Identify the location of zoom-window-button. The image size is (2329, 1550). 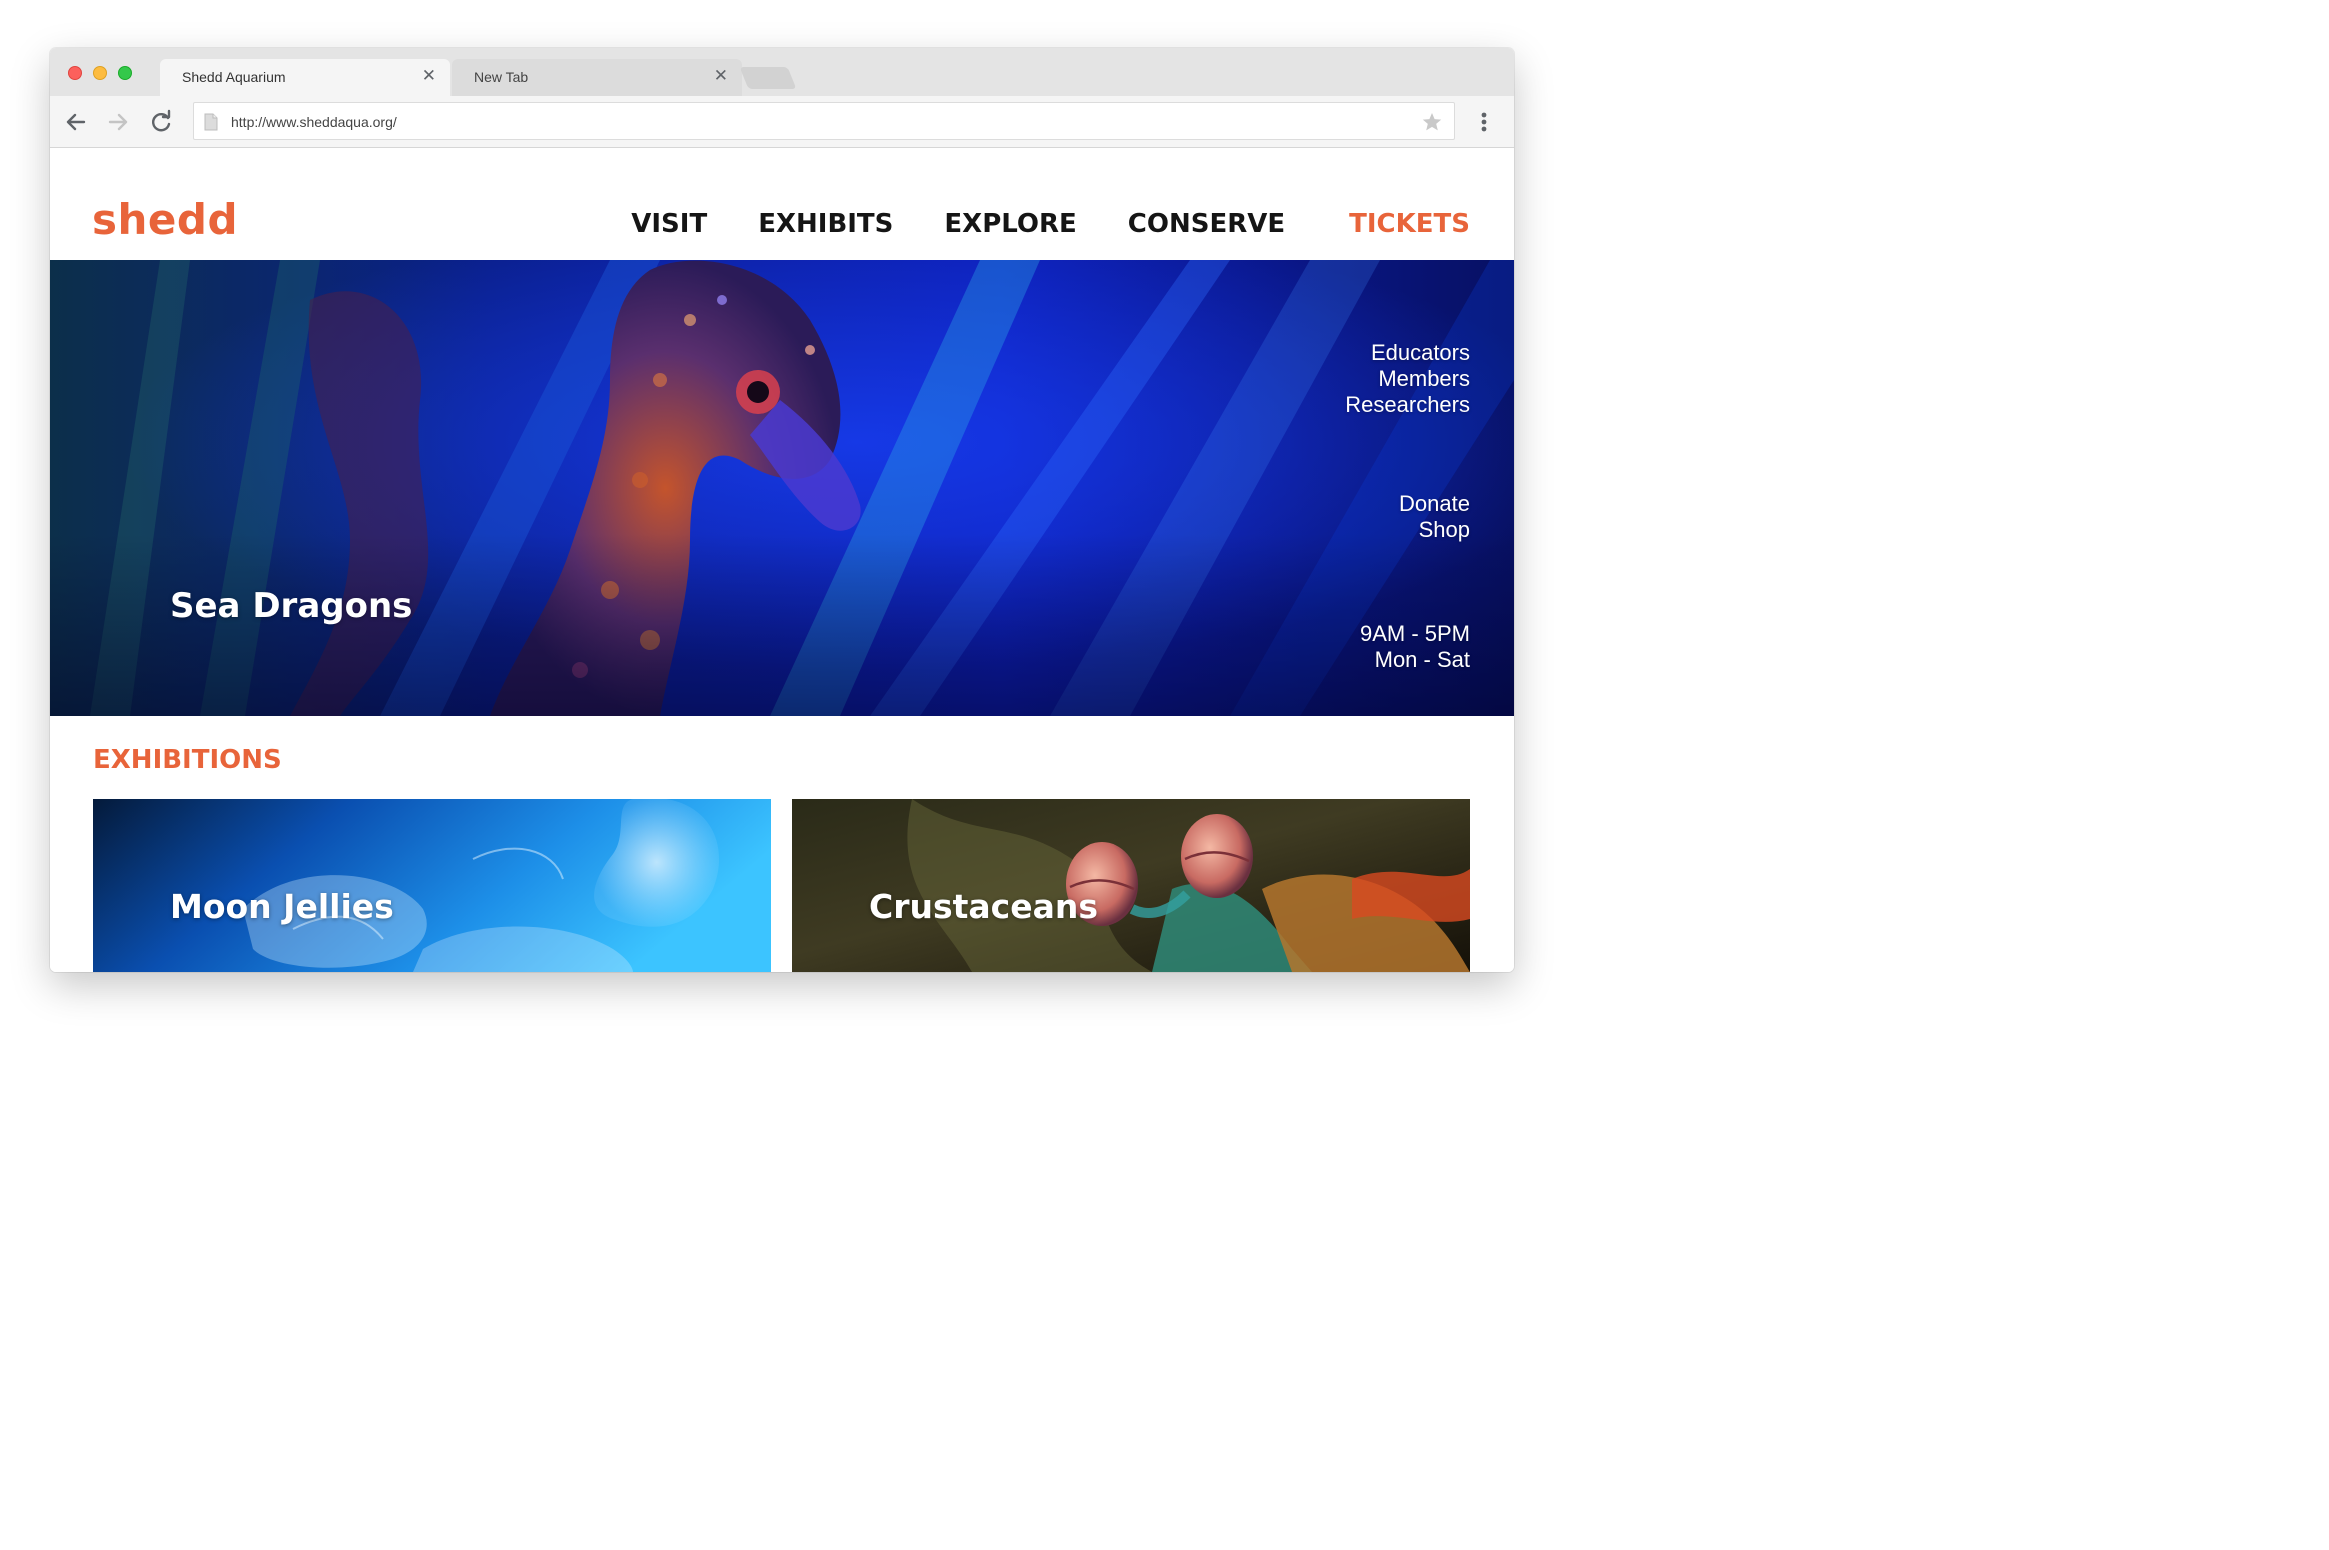
(125, 73).